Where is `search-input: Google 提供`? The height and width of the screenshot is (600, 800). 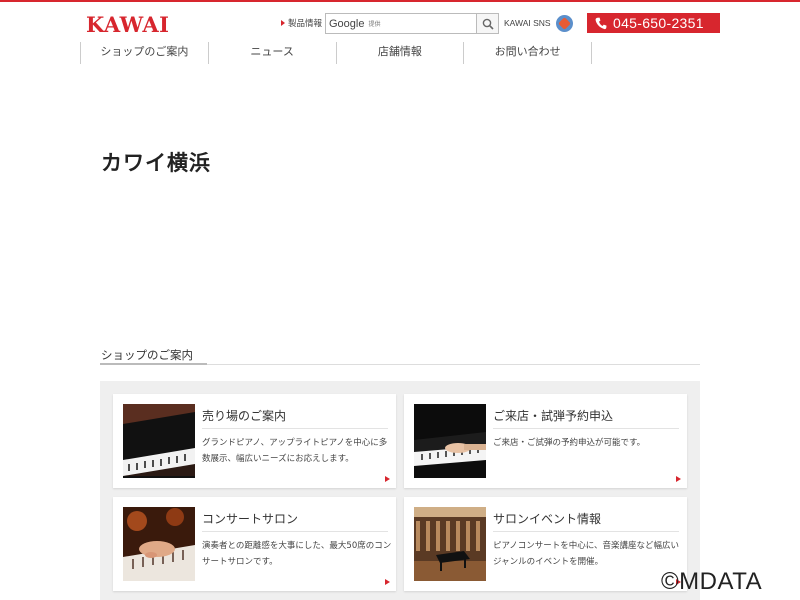
search-input: Google 提供 is located at coordinates (401, 23).